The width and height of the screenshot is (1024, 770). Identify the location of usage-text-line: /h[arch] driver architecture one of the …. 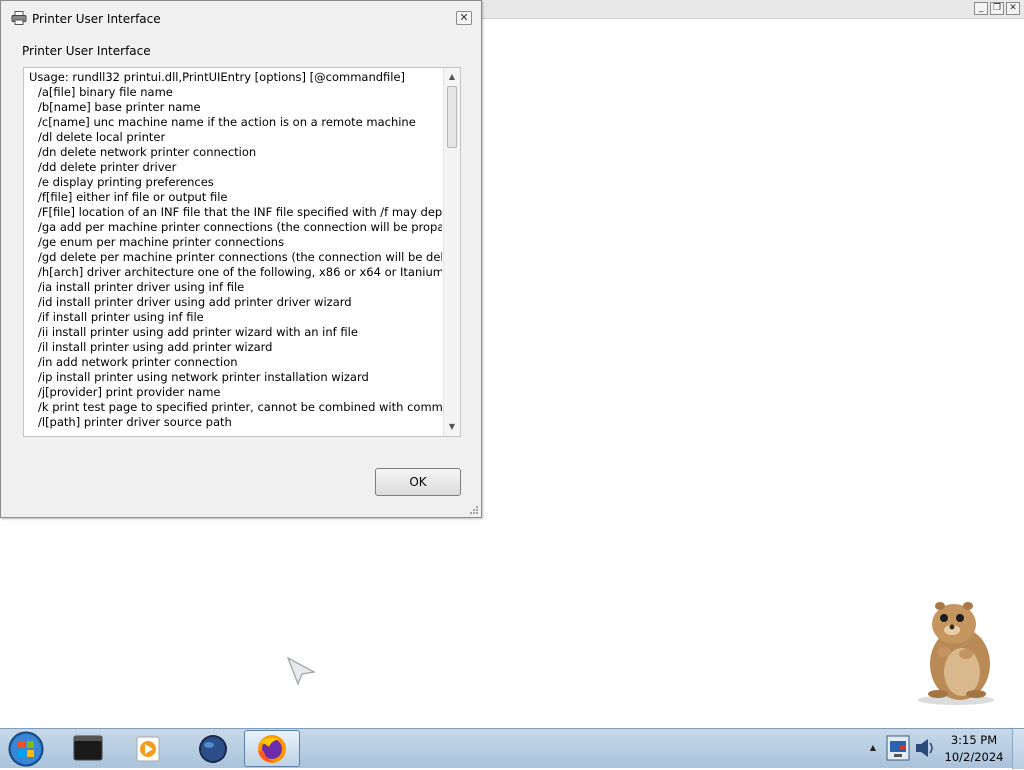
(240, 272).